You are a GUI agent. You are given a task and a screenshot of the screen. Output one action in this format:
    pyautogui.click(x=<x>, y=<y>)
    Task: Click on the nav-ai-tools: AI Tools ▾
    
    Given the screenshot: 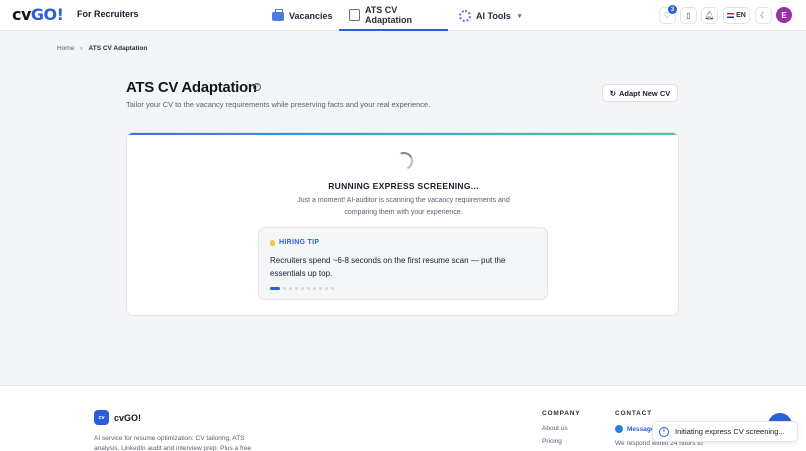 What is the action you would take?
    pyautogui.click(x=490, y=15)
    